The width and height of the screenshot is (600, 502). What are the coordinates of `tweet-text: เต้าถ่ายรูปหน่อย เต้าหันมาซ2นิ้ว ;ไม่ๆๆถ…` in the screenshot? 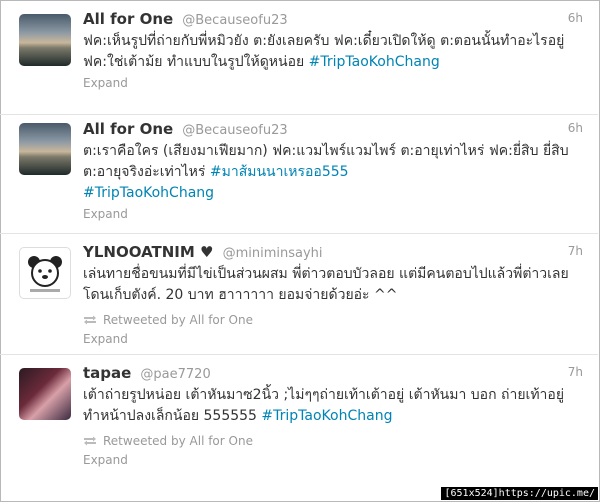 It's located at (333, 406).